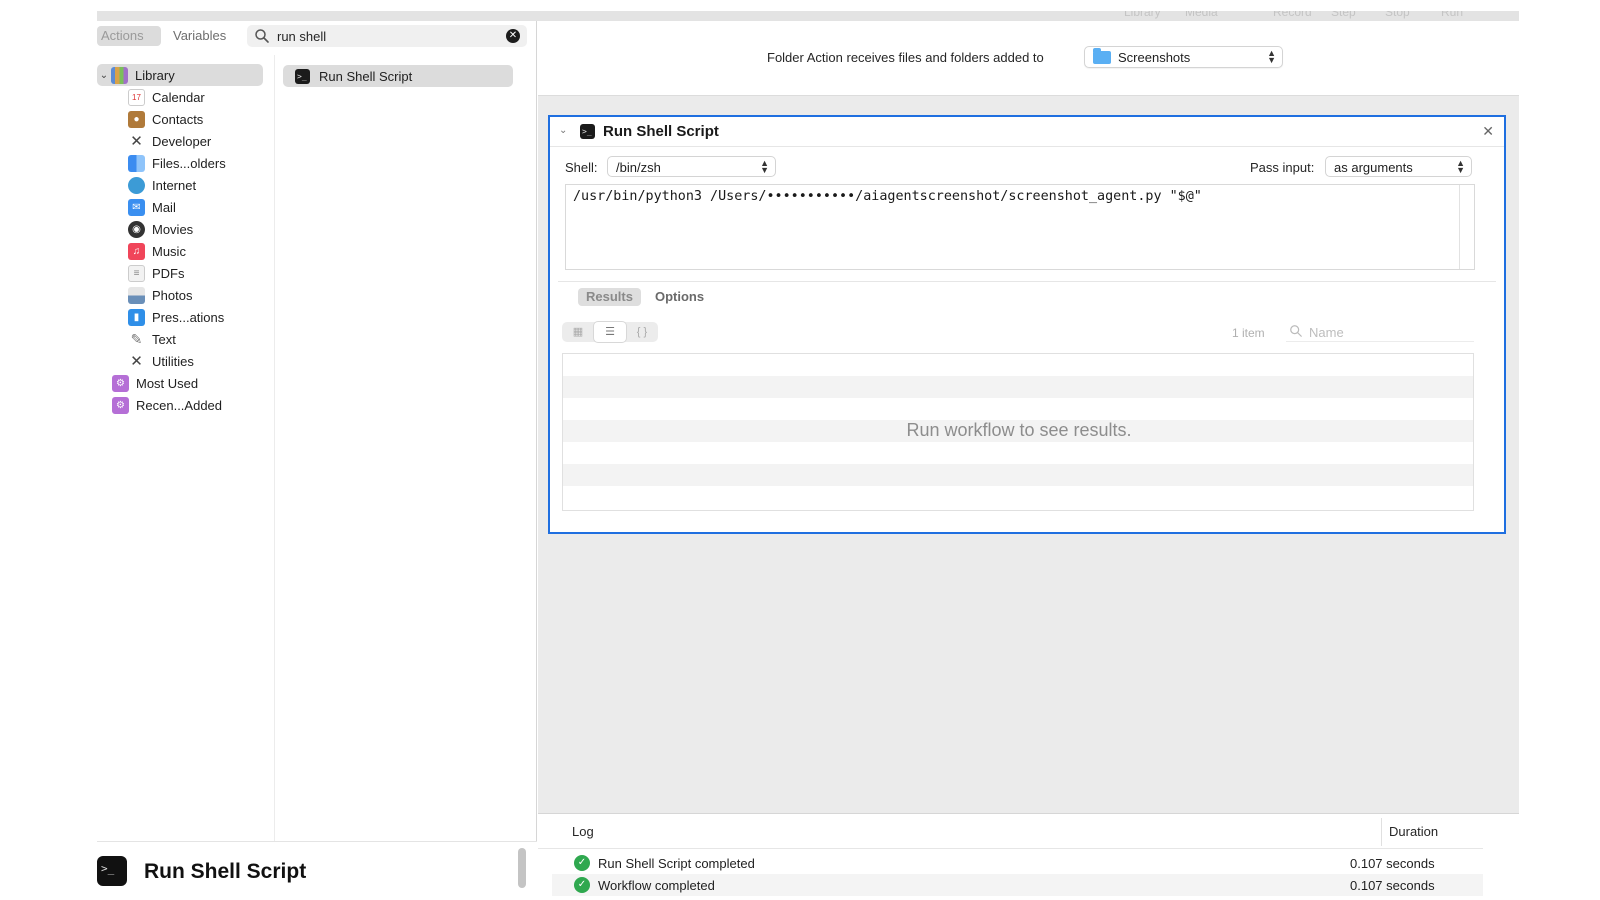 This screenshot has height=900, width=1600. What do you see at coordinates (167, 405) in the screenshot?
I see `tree-item-recently-added: ⚙ Recen...Added` at bounding box center [167, 405].